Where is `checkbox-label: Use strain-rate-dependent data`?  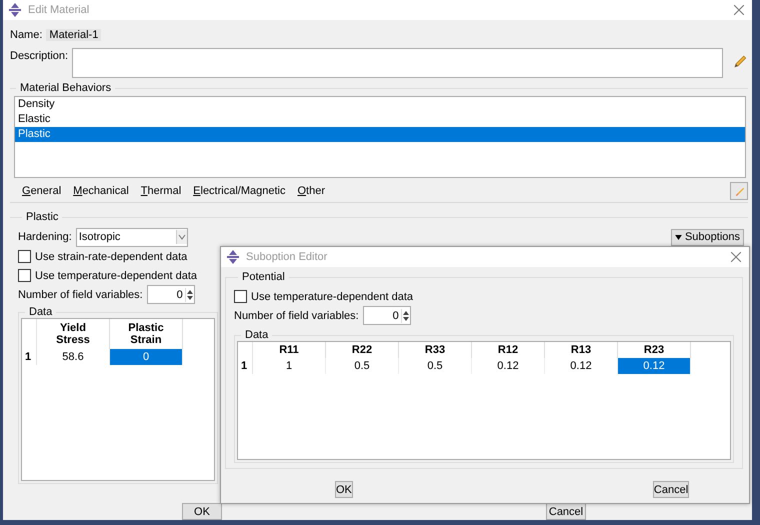 checkbox-label: Use strain-rate-dependent data is located at coordinates (111, 256).